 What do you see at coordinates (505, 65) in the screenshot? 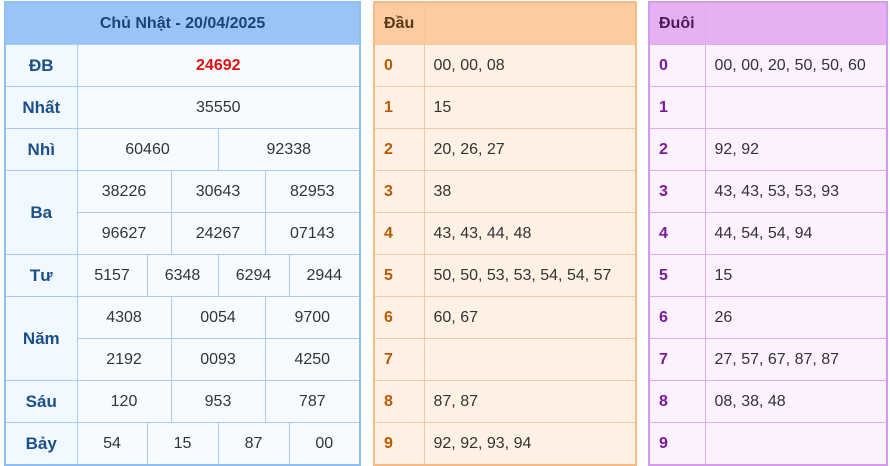
I see `table-row: 0 00, 00, 08` at bounding box center [505, 65].